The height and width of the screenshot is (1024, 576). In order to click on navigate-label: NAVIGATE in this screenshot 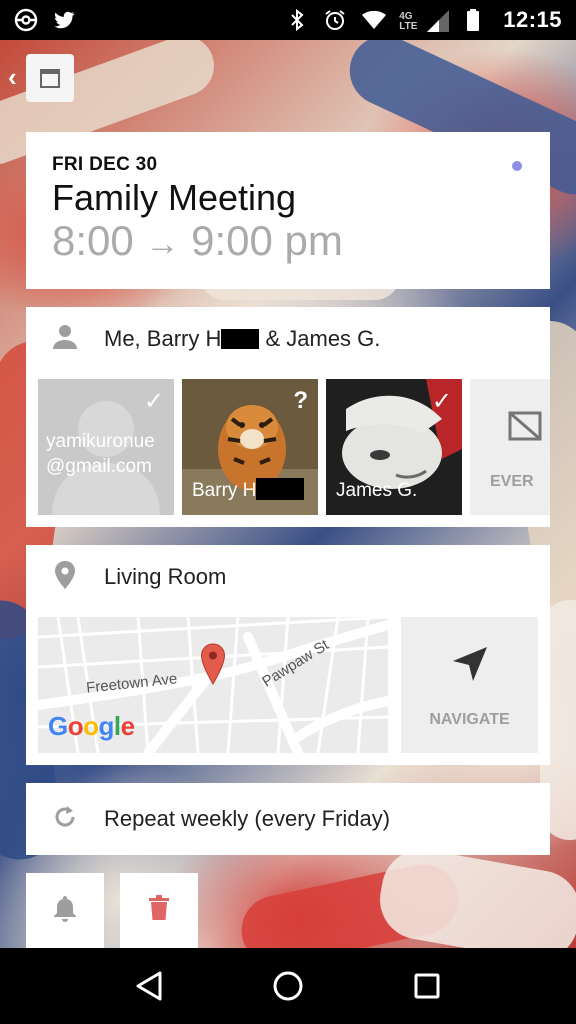, I will do `click(469, 719)`.